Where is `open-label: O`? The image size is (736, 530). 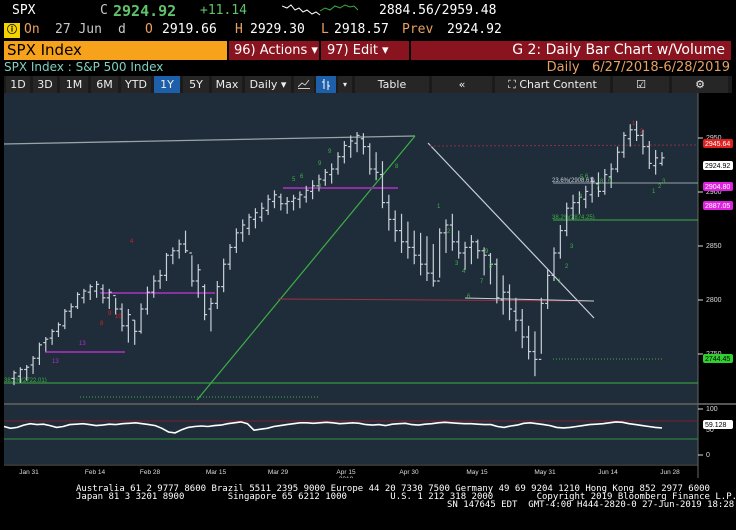 open-label: O is located at coordinates (149, 29).